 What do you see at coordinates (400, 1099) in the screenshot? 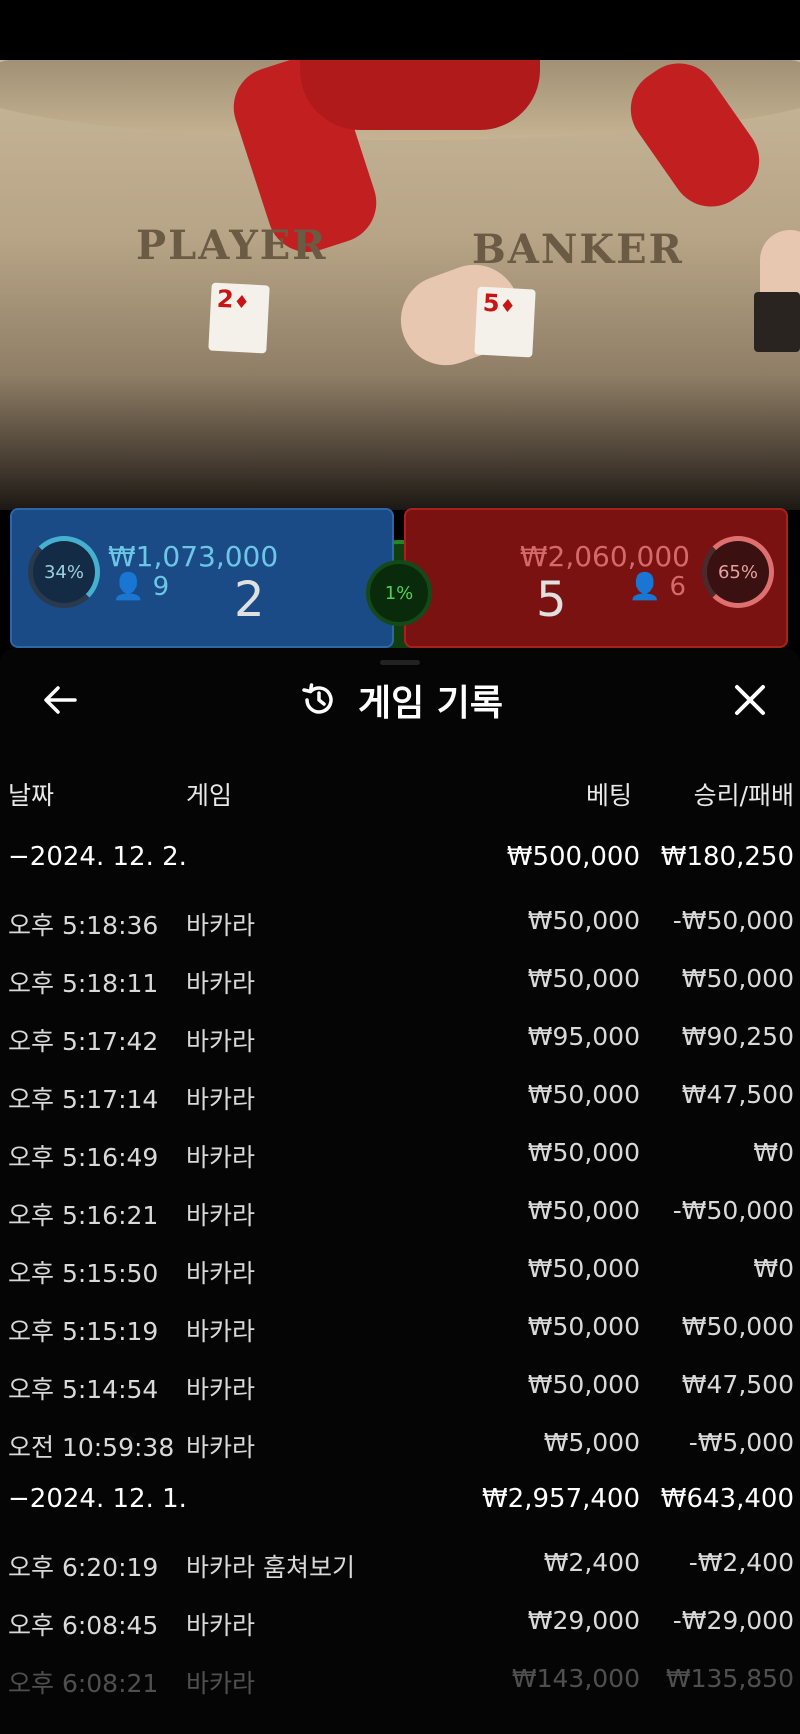
I see `history-row: 오후 5:17:14 바카라 ₩50,000 ₩47,500` at bounding box center [400, 1099].